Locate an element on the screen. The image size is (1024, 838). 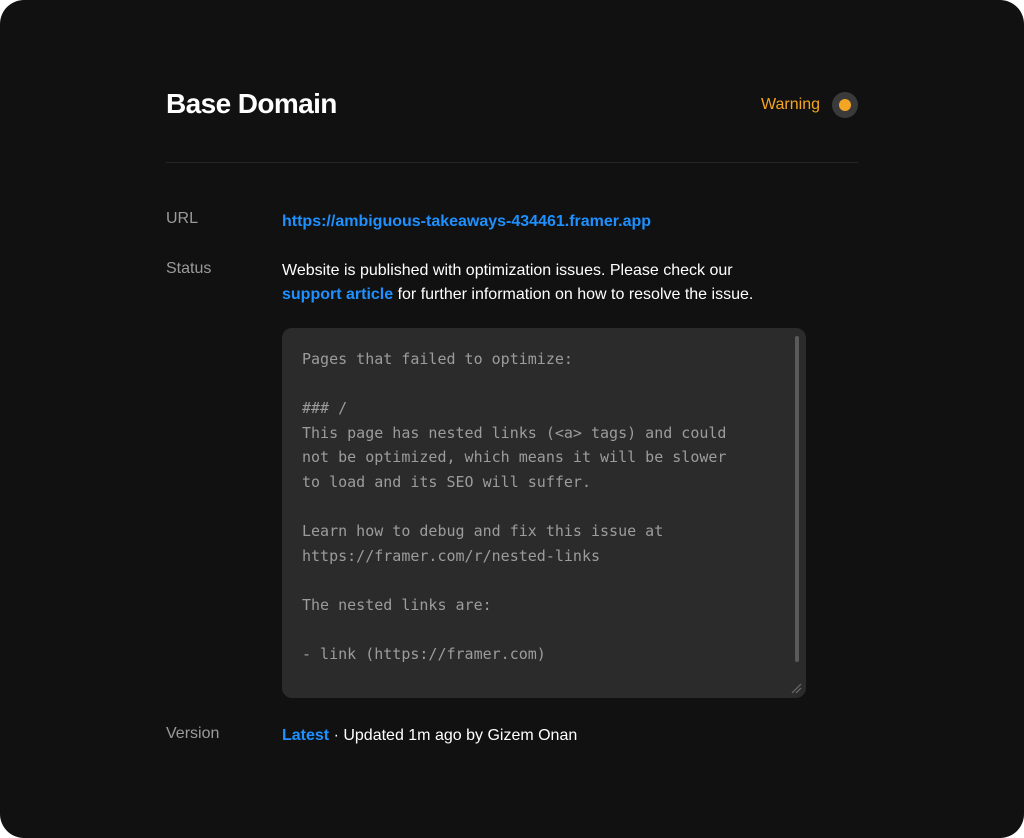
warning-dot-inner is located at coordinates (845, 105).